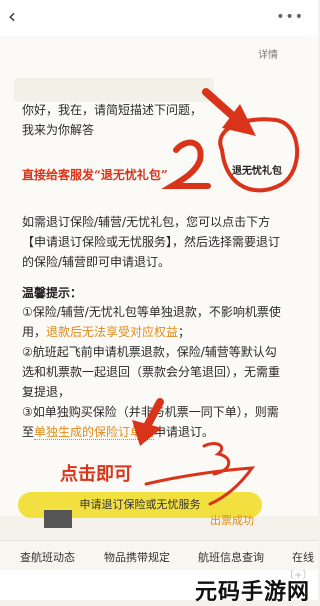  What do you see at coordinates (186, 164) in the screenshot?
I see `number-two-icon` at bounding box center [186, 164].